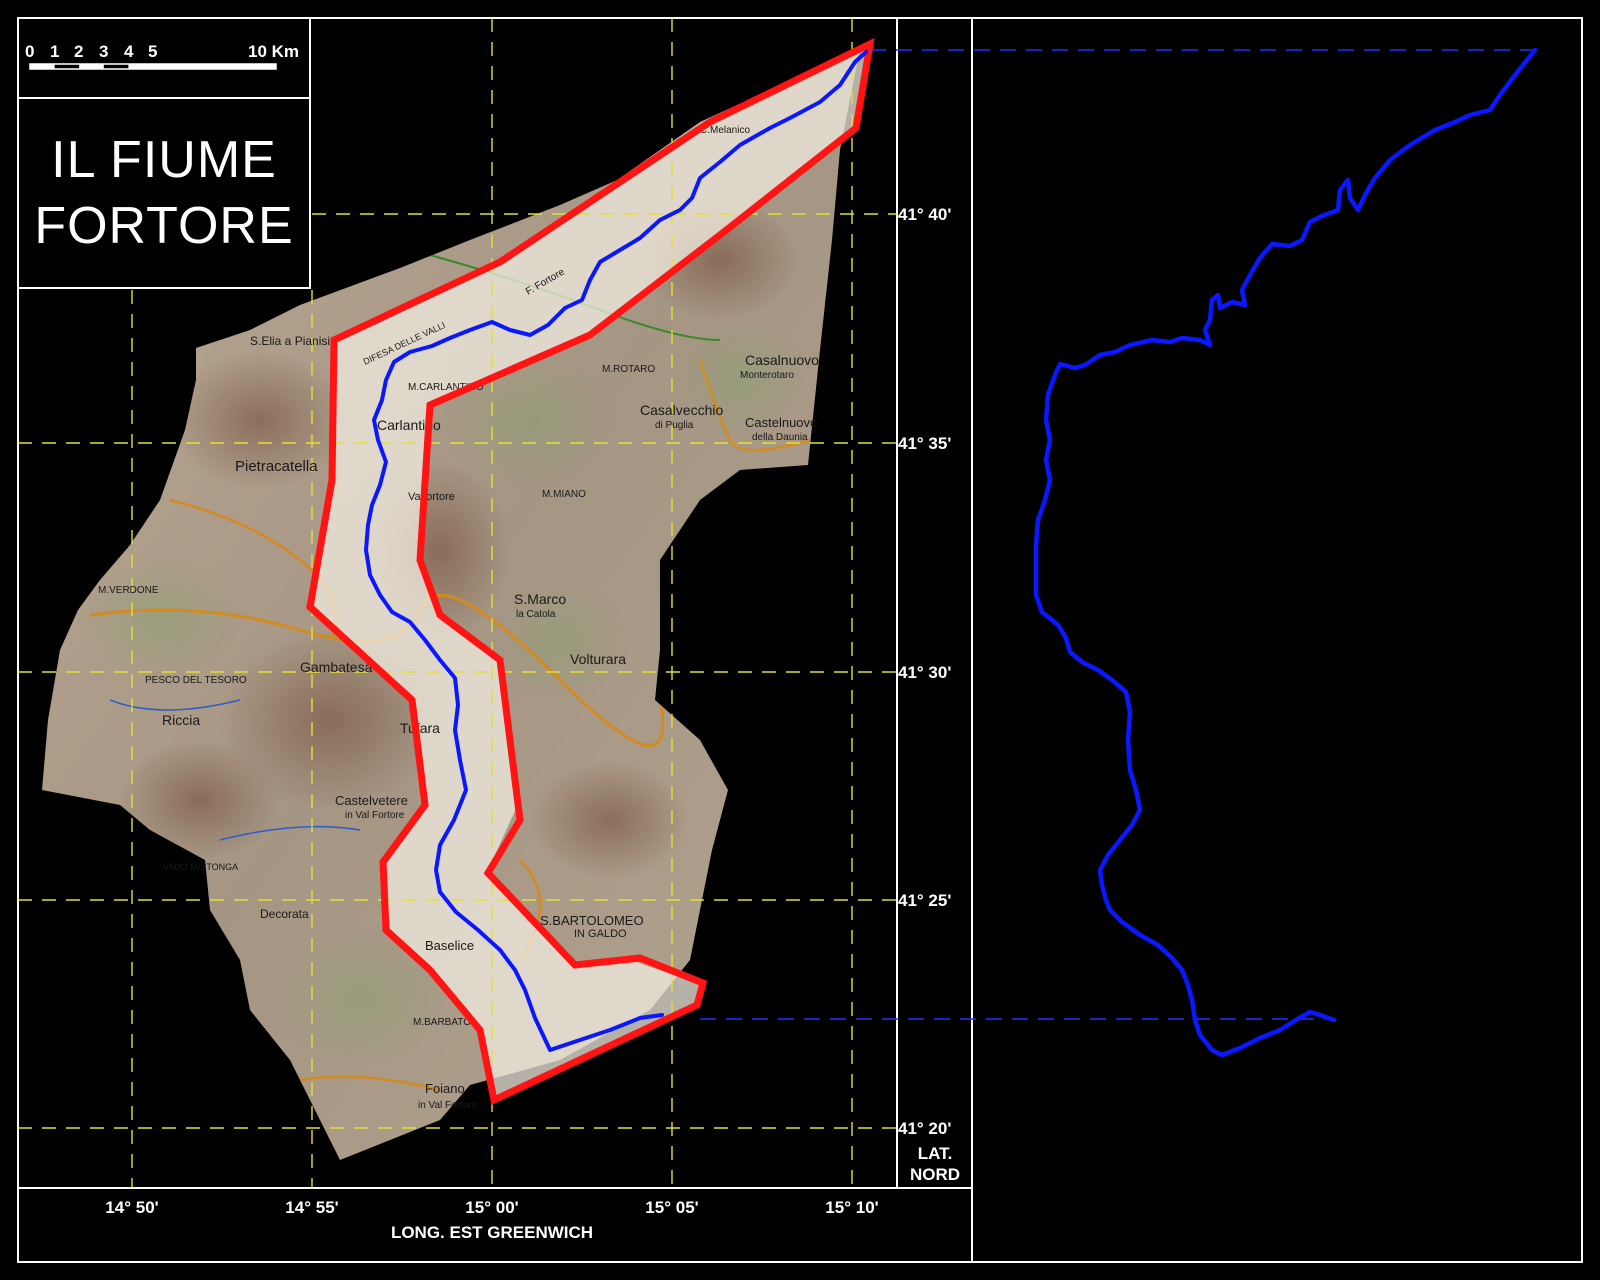  I want to click on place-label: Foiano, so click(445, 1088).